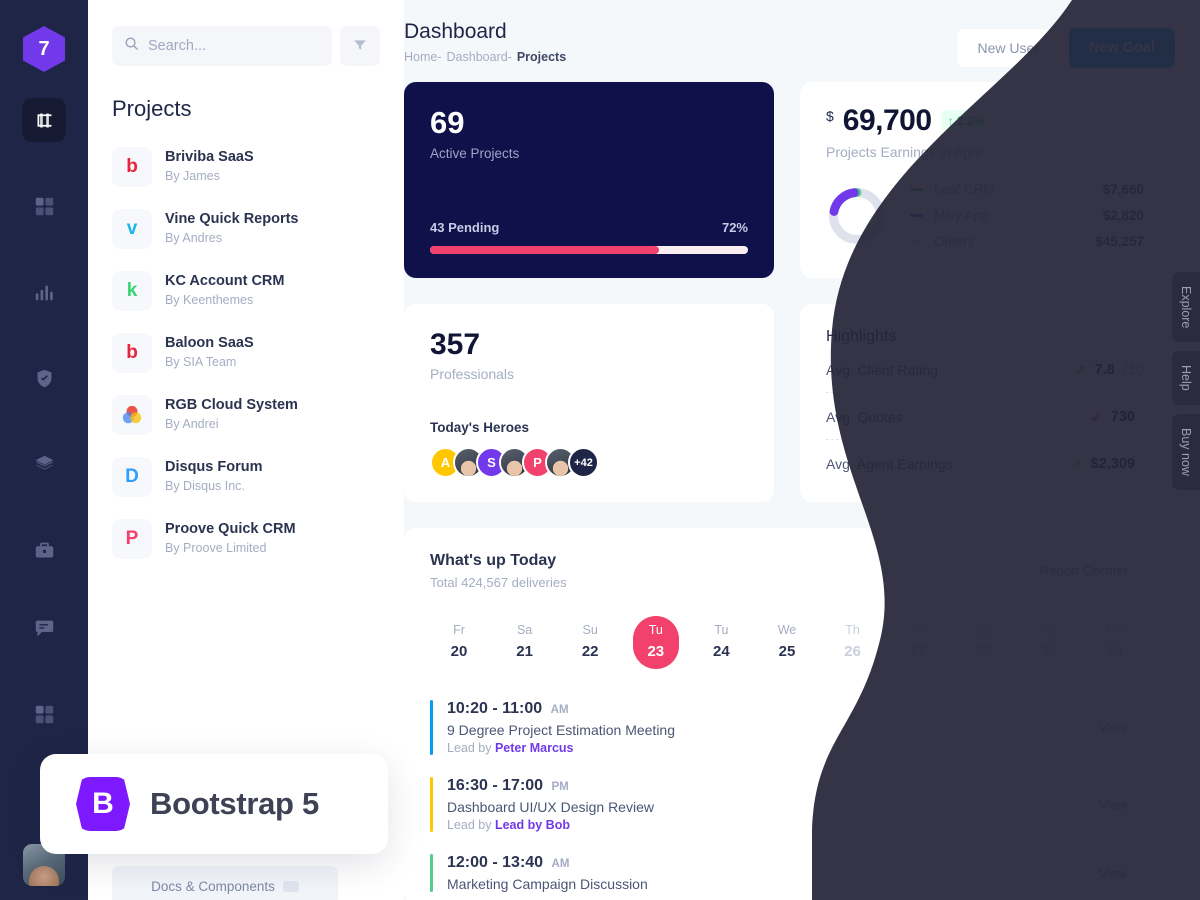 This screenshot has width=1200, height=900. What do you see at coordinates (132, 229) in the screenshot?
I see `project-logo-icon: v` at bounding box center [132, 229].